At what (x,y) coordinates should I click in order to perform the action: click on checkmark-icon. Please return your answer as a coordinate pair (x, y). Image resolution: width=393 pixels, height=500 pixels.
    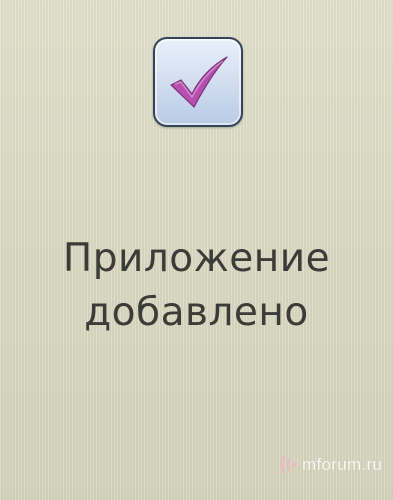
    Looking at the image, I should click on (199, 82).